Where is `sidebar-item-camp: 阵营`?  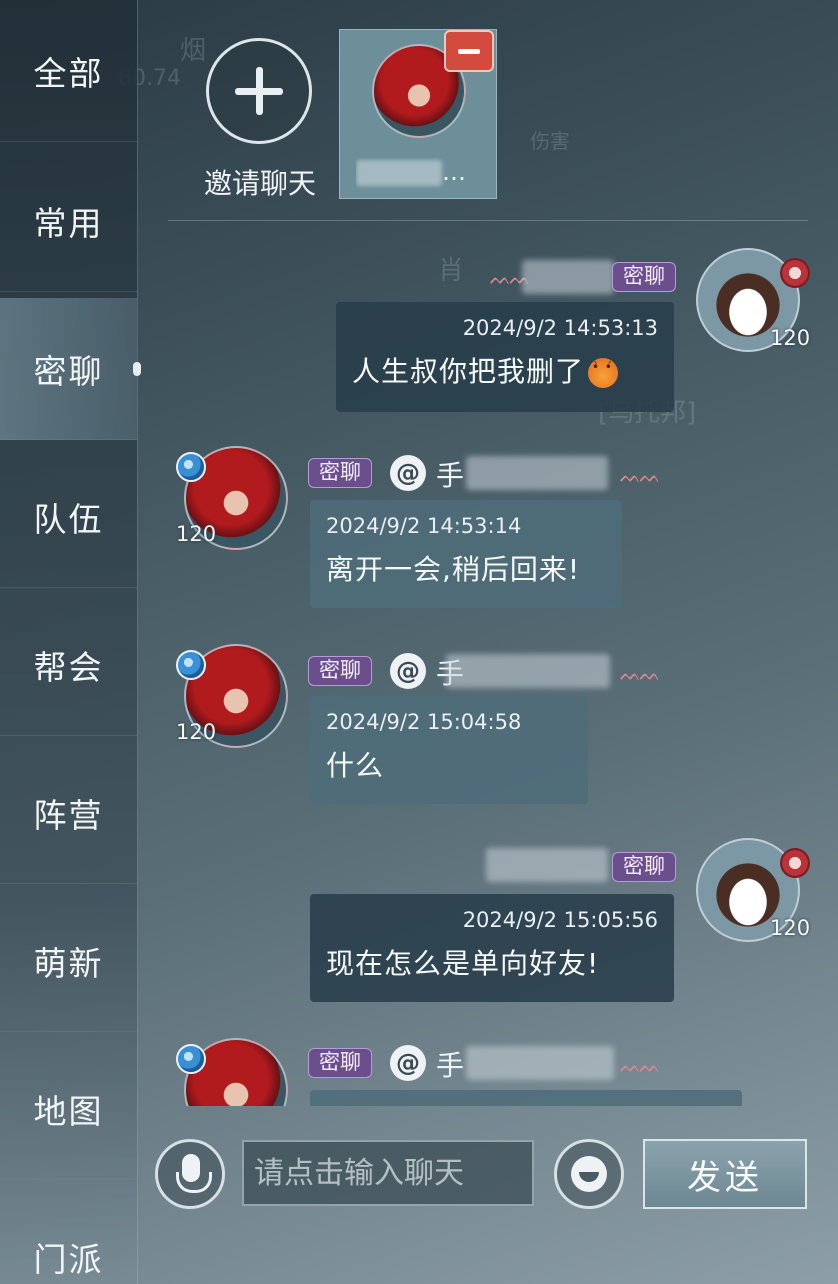
sidebar-item-camp: 阵营 is located at coordinates (68, 813).